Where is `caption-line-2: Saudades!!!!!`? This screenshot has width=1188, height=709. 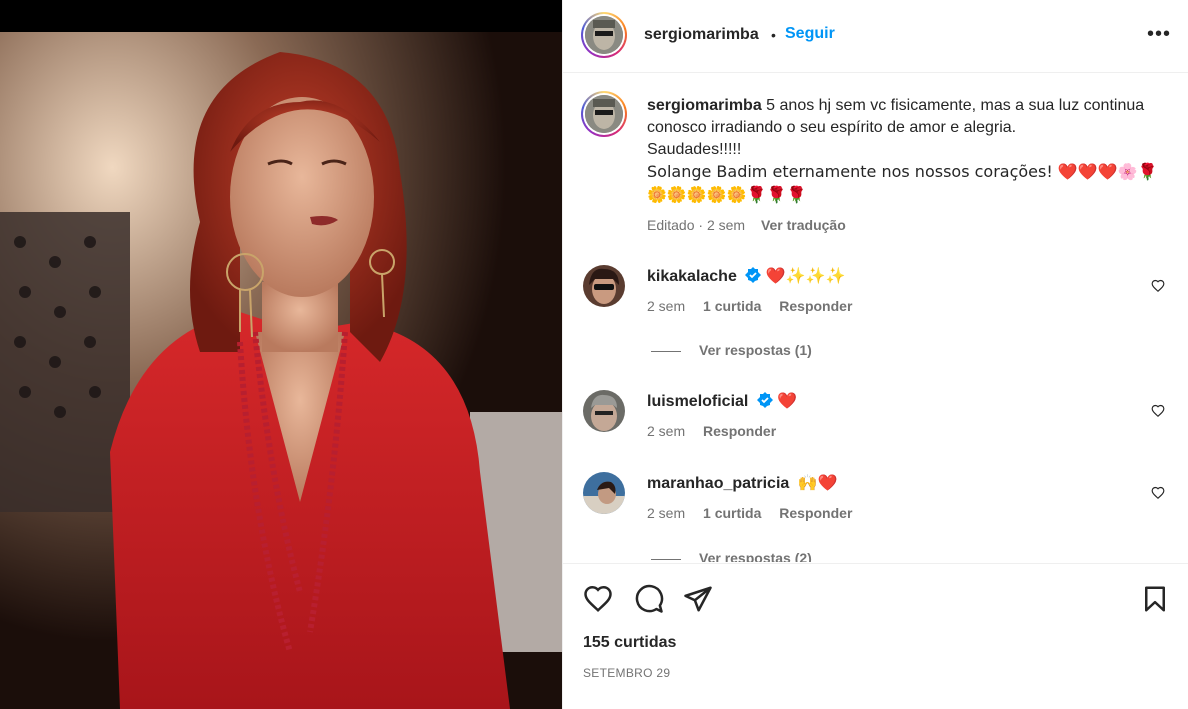 caption-line-2: Saudades!!!!! is located at coordinates (694, 149).